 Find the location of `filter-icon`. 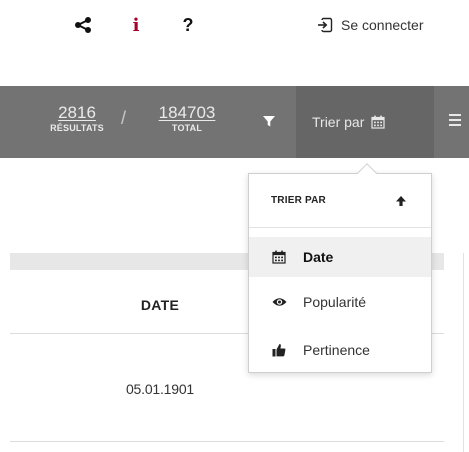

filter-icon is located at coordinates (270, 122).